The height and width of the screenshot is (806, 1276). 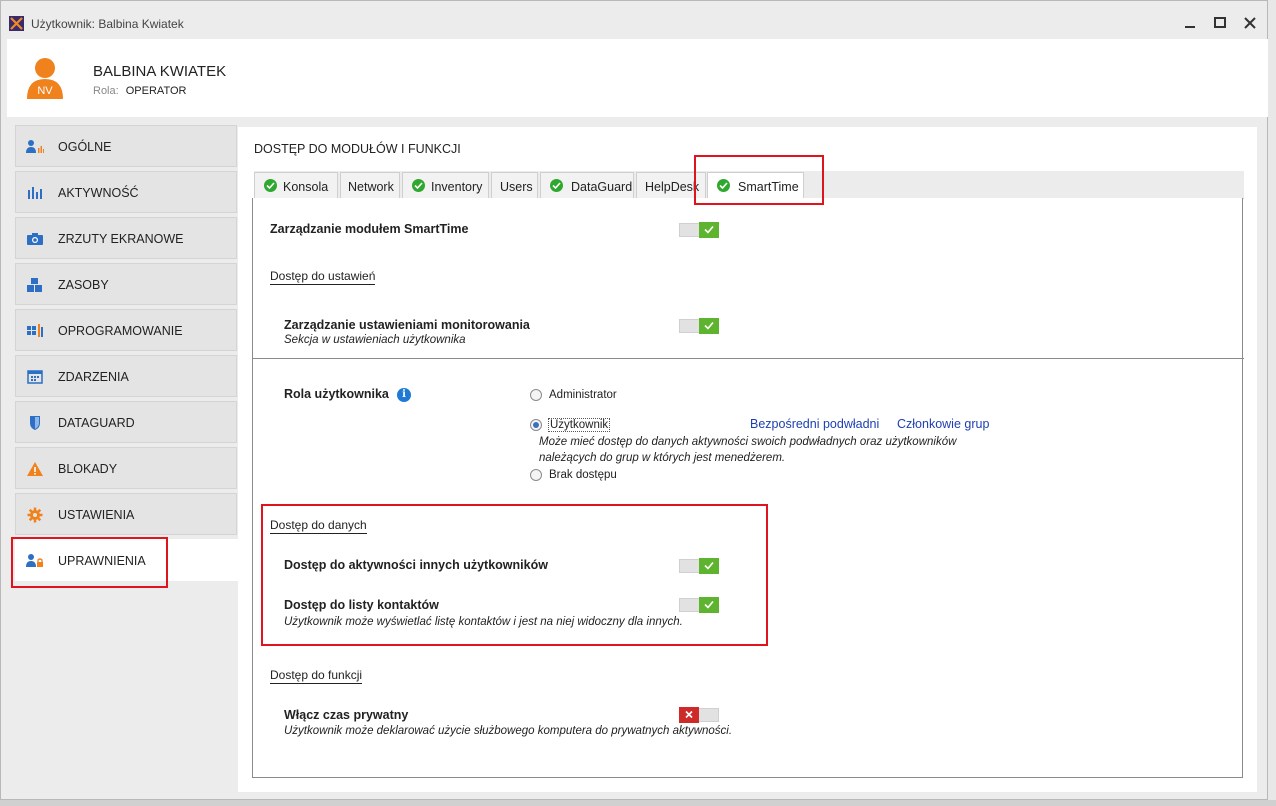 I want to click on title-bar: Użytkownik: Balbina Kwiatek, so click(x=634, y=20).